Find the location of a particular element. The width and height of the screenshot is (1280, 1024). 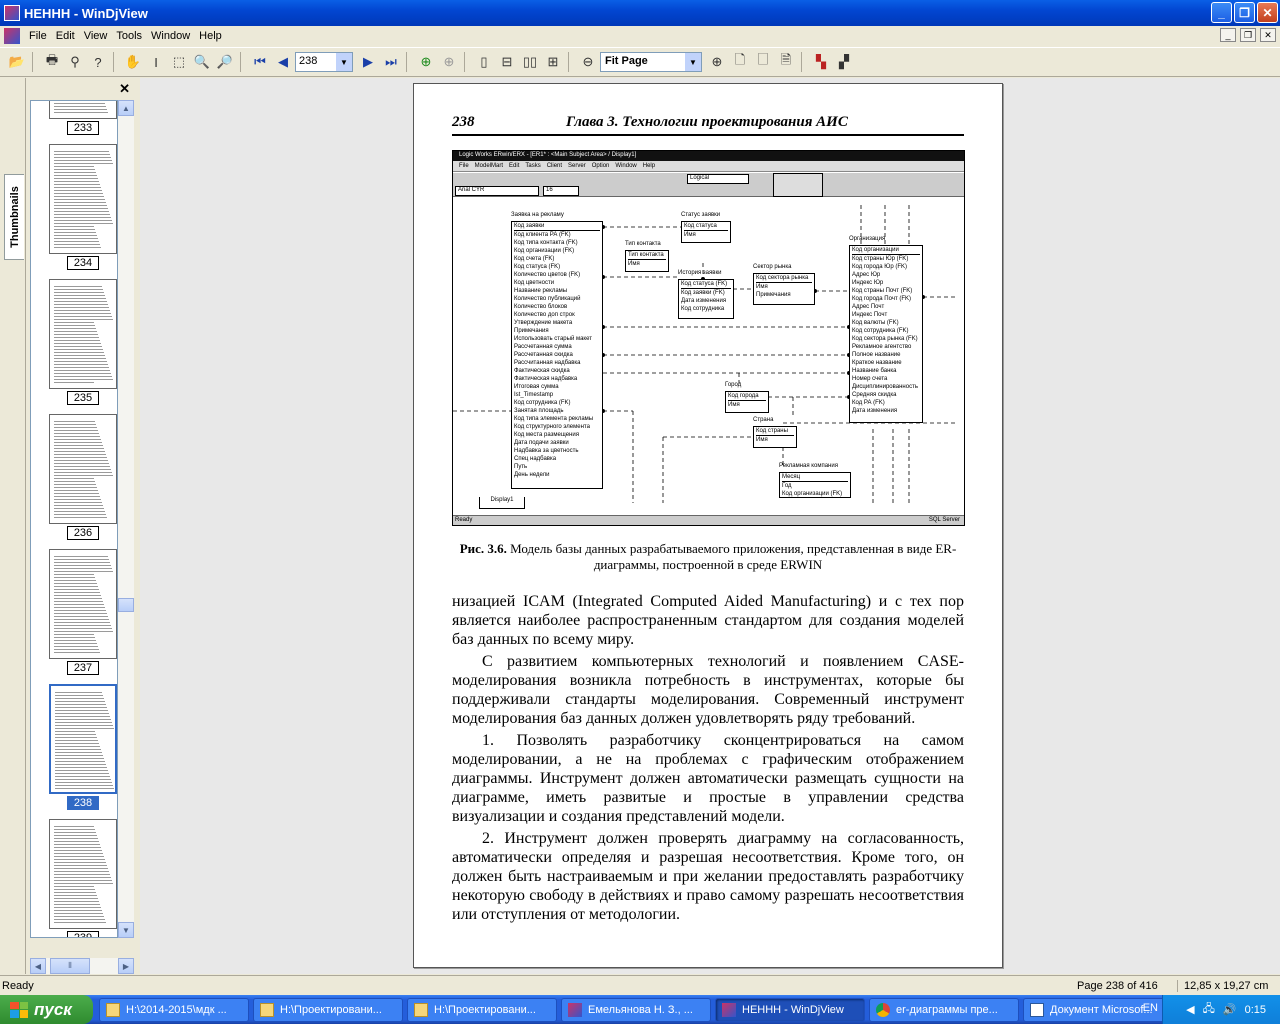

page-number-input: 238 ▼ is located at coordinates (324, 62).